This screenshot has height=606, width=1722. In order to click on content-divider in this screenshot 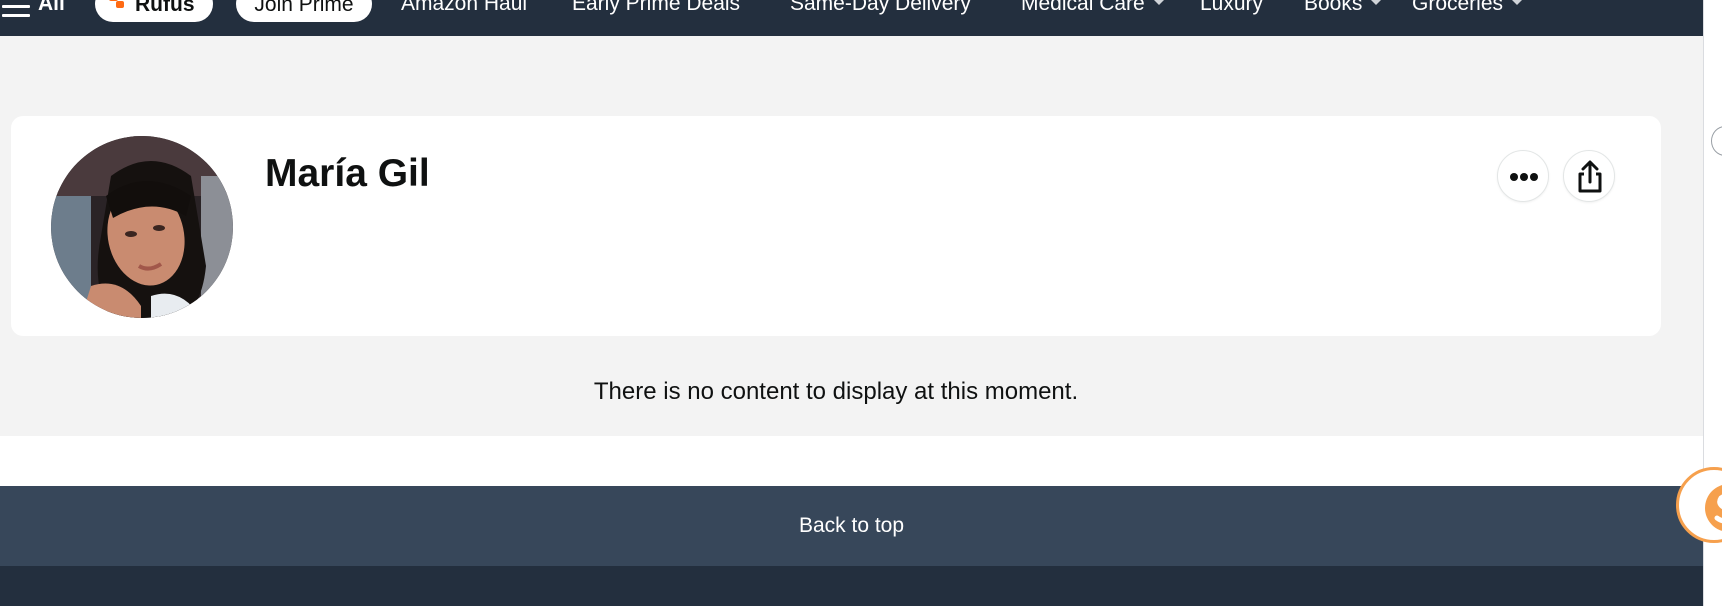, I will do `click(851, 461)`.